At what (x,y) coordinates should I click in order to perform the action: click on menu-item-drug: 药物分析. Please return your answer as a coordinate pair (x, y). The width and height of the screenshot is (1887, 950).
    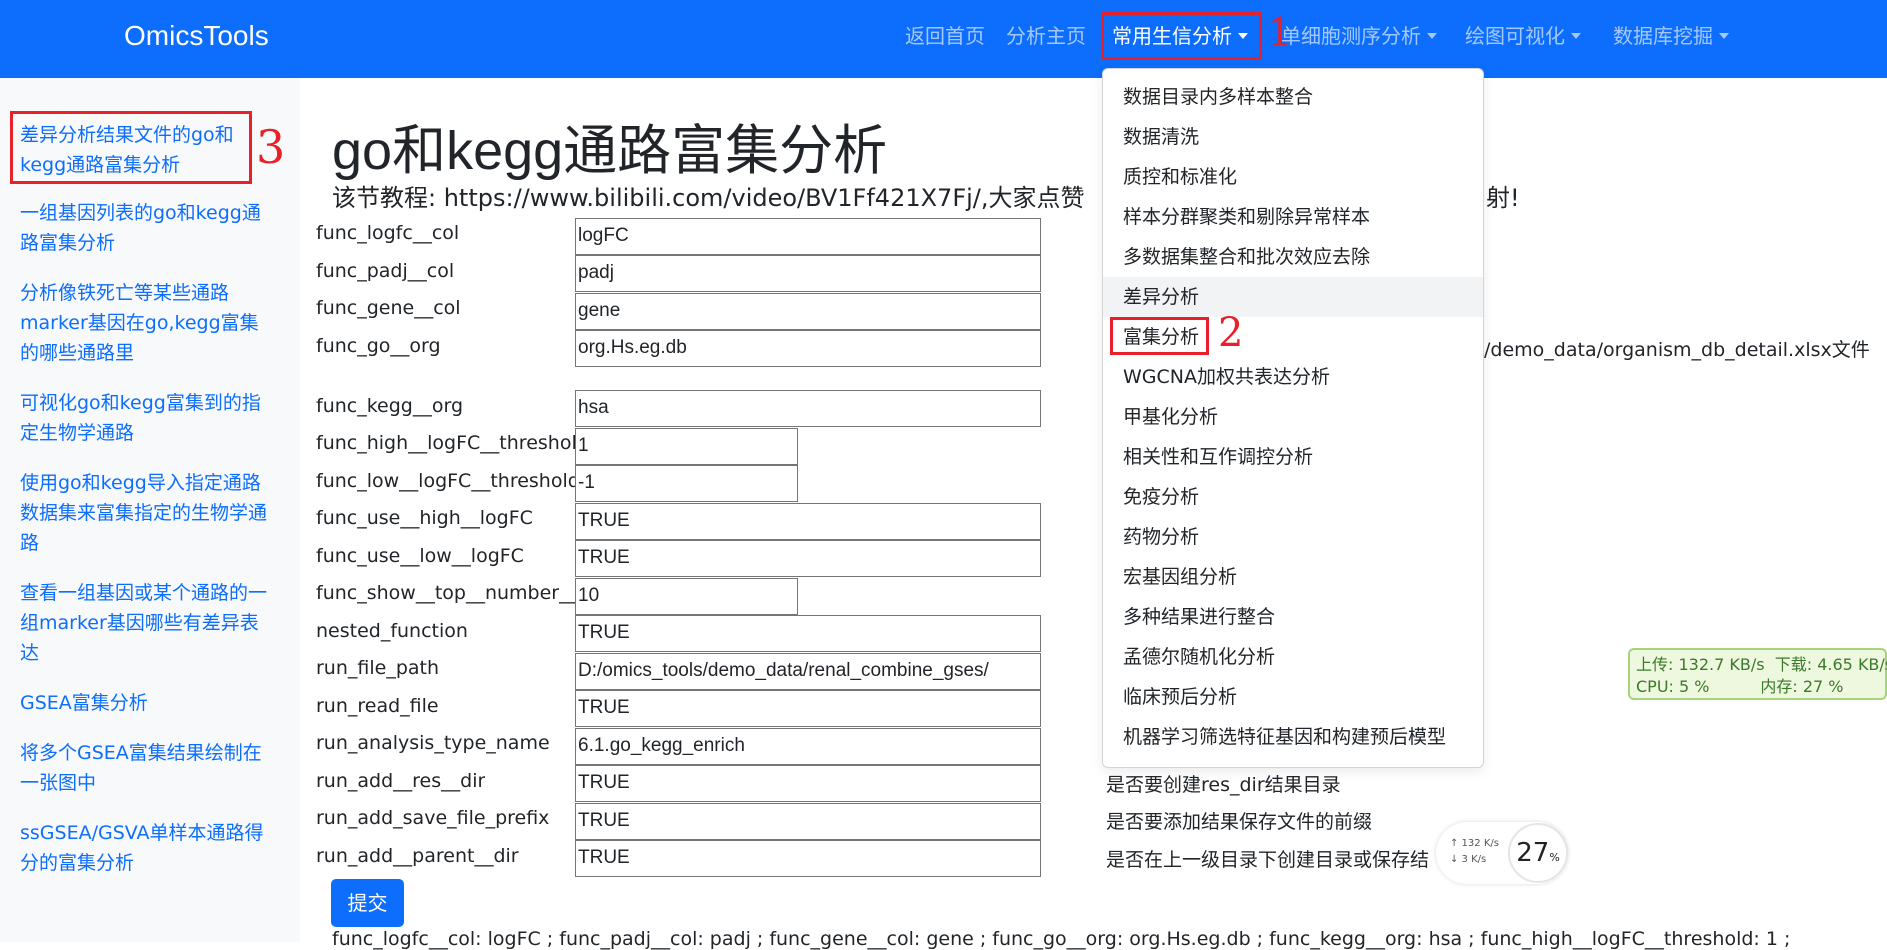
    Looking at the image, I should click on (1293, 537).